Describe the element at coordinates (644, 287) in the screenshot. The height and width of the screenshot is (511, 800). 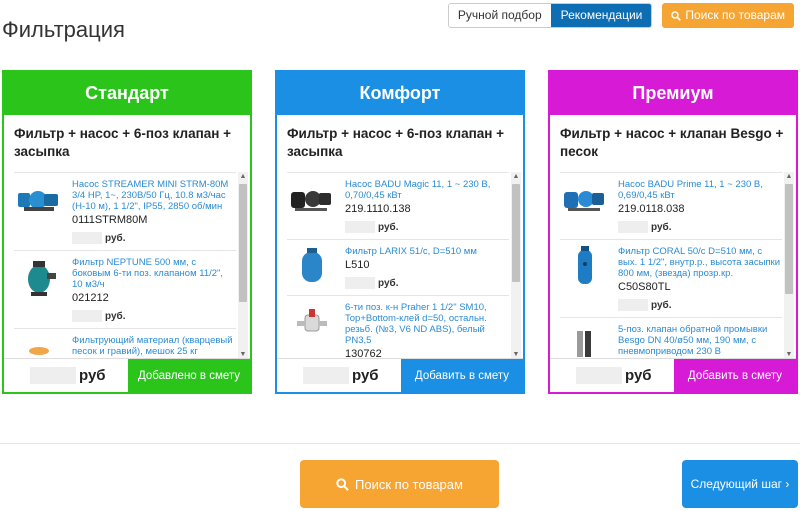
I see `item-code: C50S80TL` at that location.